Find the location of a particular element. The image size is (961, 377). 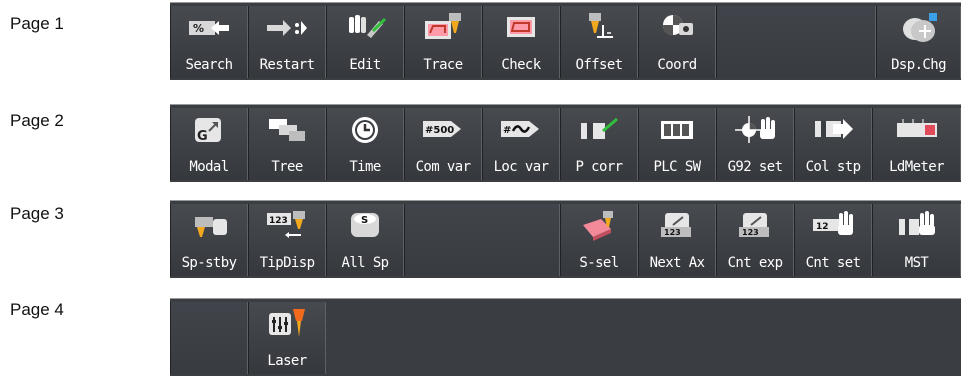

modal-button-label: Modal is located at coordinates (209, 167).